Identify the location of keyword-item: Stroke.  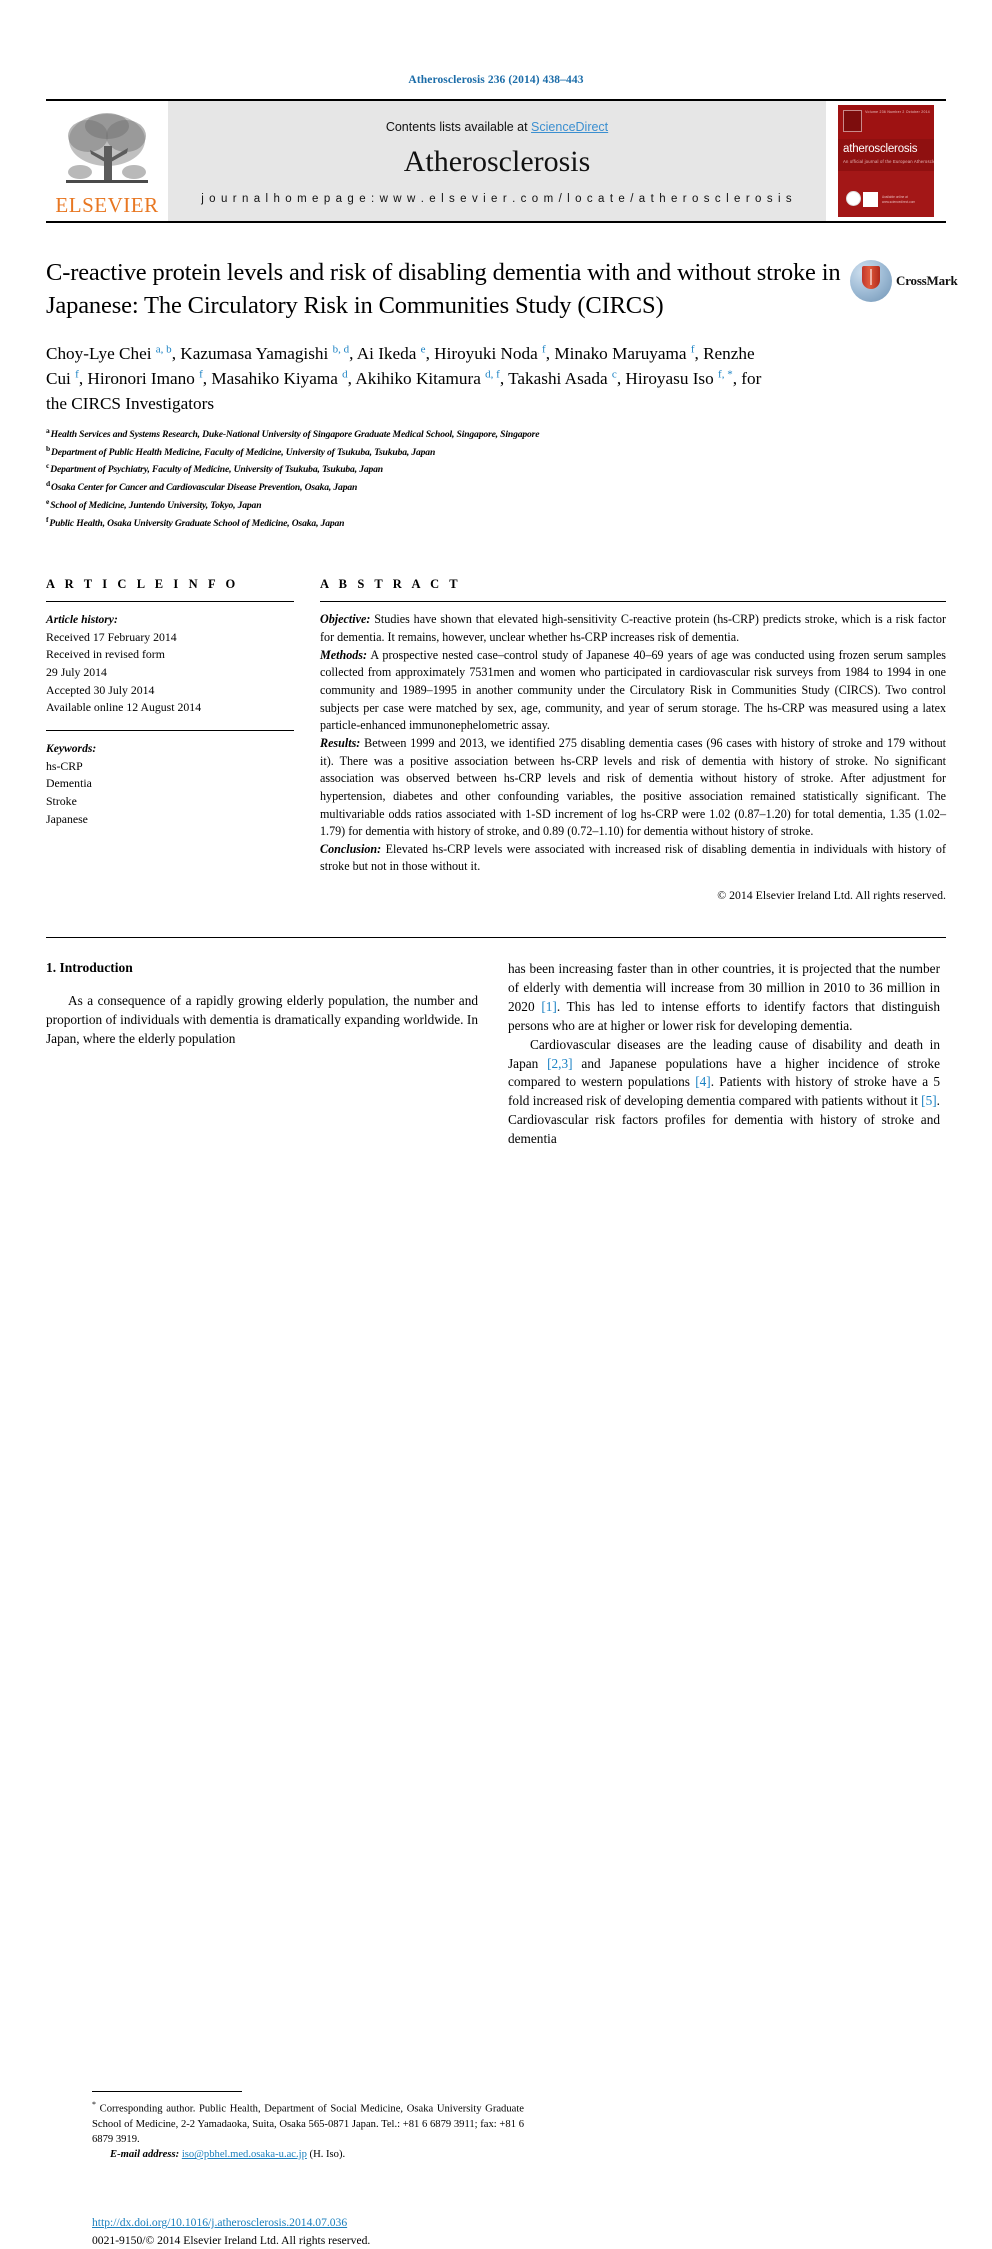
(61, 800).